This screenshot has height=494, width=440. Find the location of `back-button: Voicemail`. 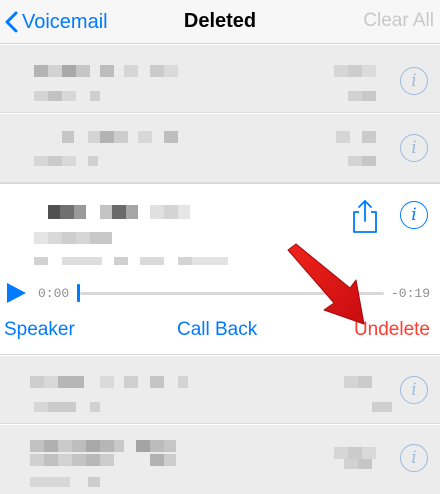

back-button: Voicemail is located at coordinates (56, 22).